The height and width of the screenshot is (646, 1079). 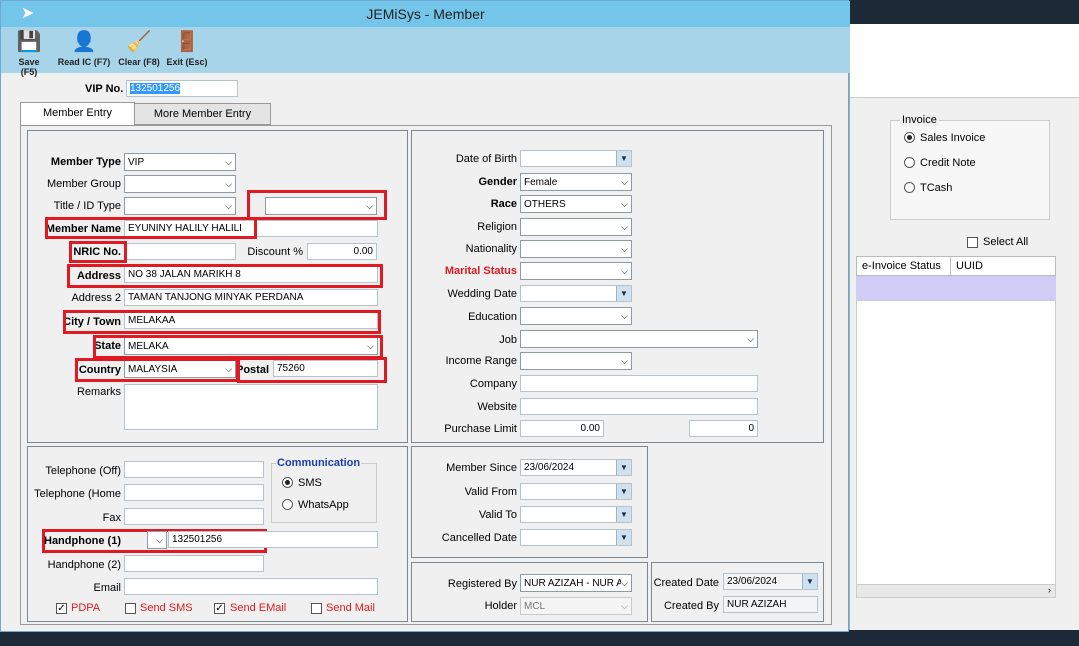 What do you see at coordinates (576, 467) in the screenshot?
I see `member-since-datepicker: 23/06/2024 ▼` at bounding box center [576, 467].